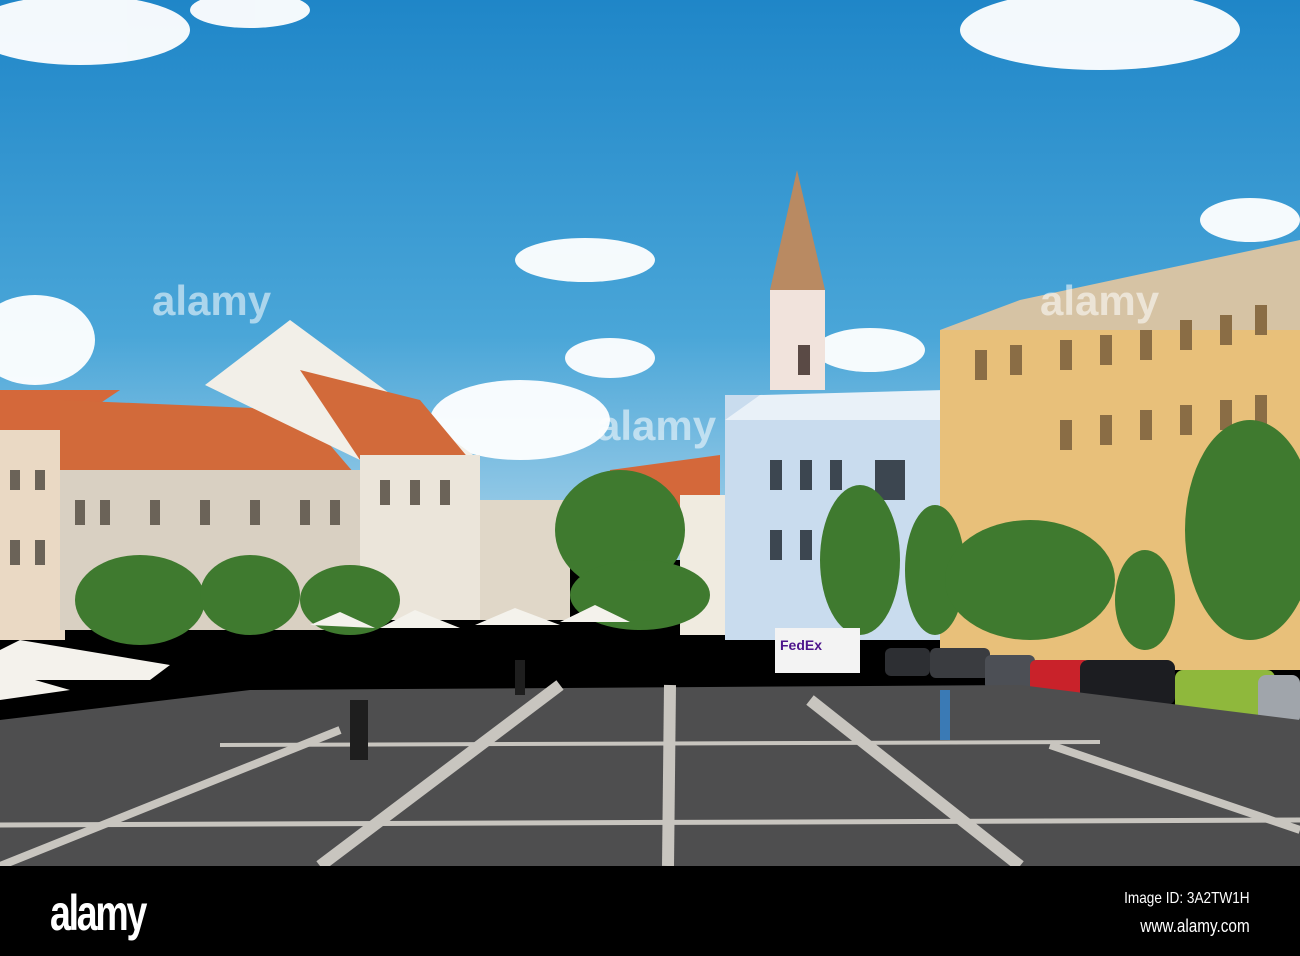  I want to click on alamy-logo: alamy, so click(98, 913).